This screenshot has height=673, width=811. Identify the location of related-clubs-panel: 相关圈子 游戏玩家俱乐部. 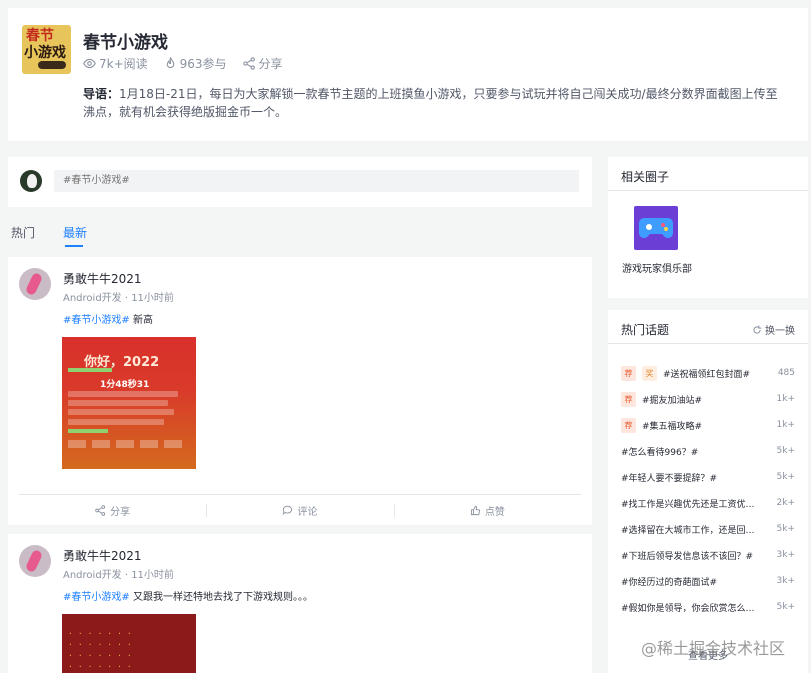
(708, 227).